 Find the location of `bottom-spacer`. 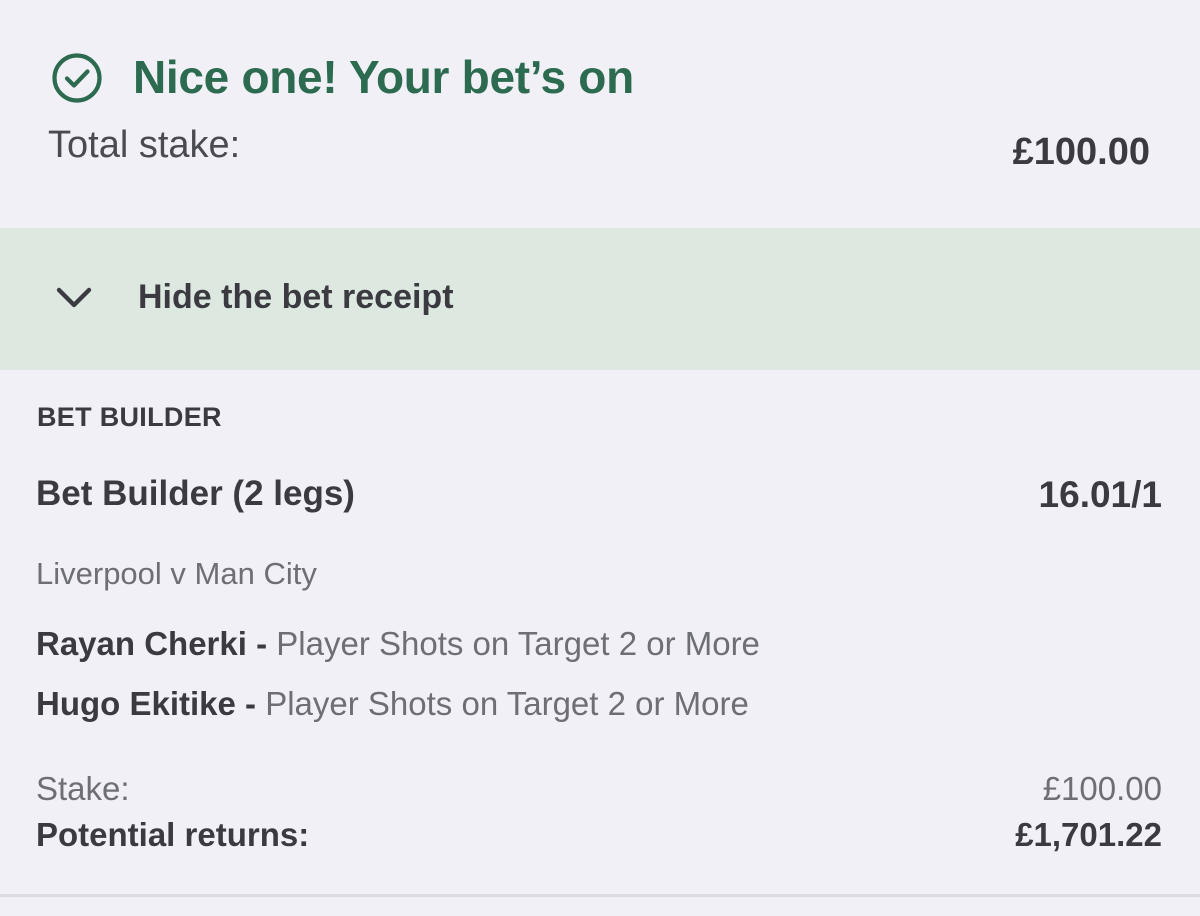

bottom-spacer is located at coordinates (600, 906).